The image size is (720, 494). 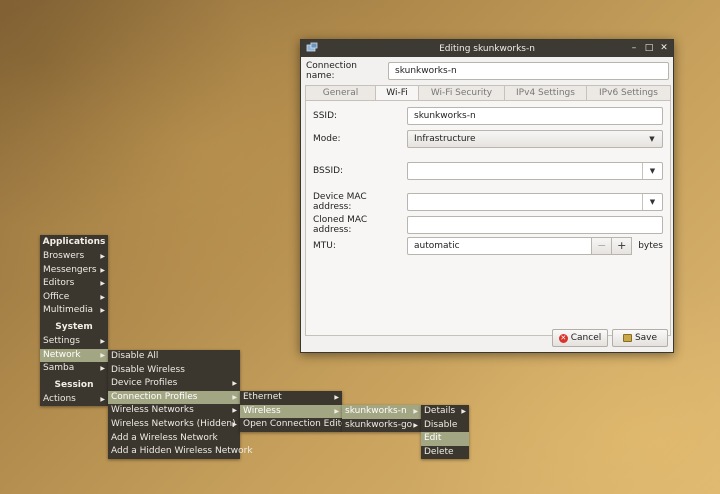 I want to click on tab-ipv6-settings: IPv6 Settings, so click(x=628, y=93).